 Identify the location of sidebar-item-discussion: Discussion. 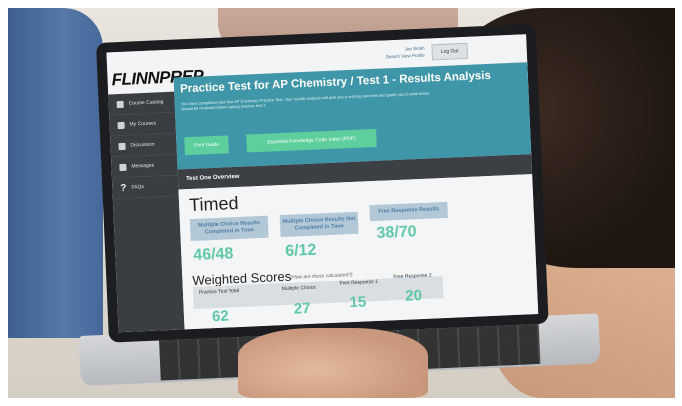
(143, 145).